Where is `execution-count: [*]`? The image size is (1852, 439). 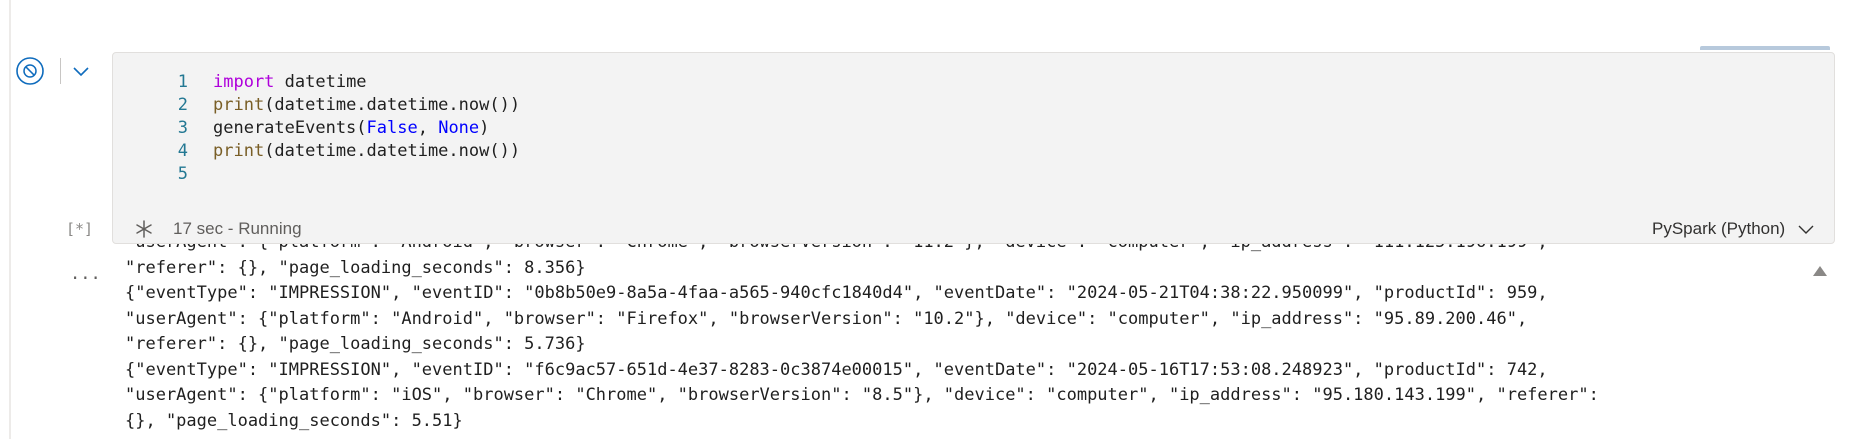 execution-count: [*] is located at coordinates (80, 229).